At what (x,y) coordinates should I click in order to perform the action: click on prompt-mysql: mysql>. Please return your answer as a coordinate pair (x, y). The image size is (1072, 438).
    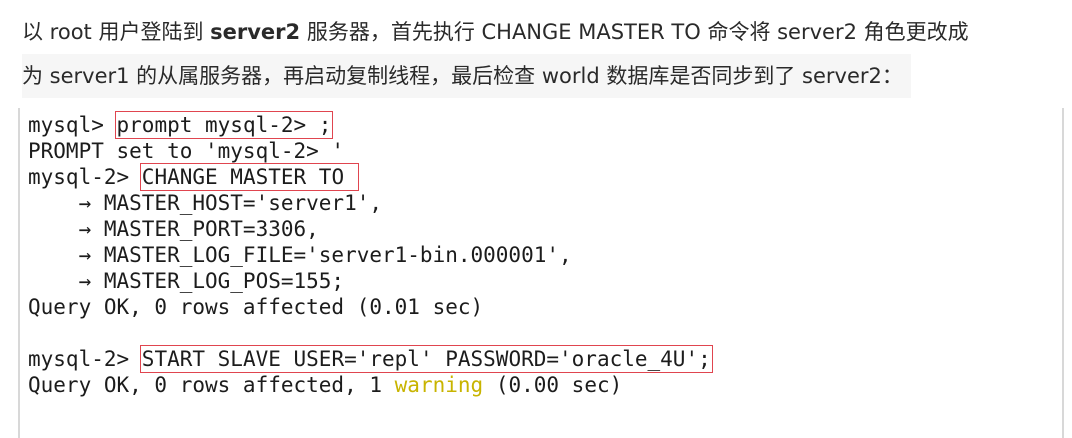
    Looking at the image, I should click on (72, 125).